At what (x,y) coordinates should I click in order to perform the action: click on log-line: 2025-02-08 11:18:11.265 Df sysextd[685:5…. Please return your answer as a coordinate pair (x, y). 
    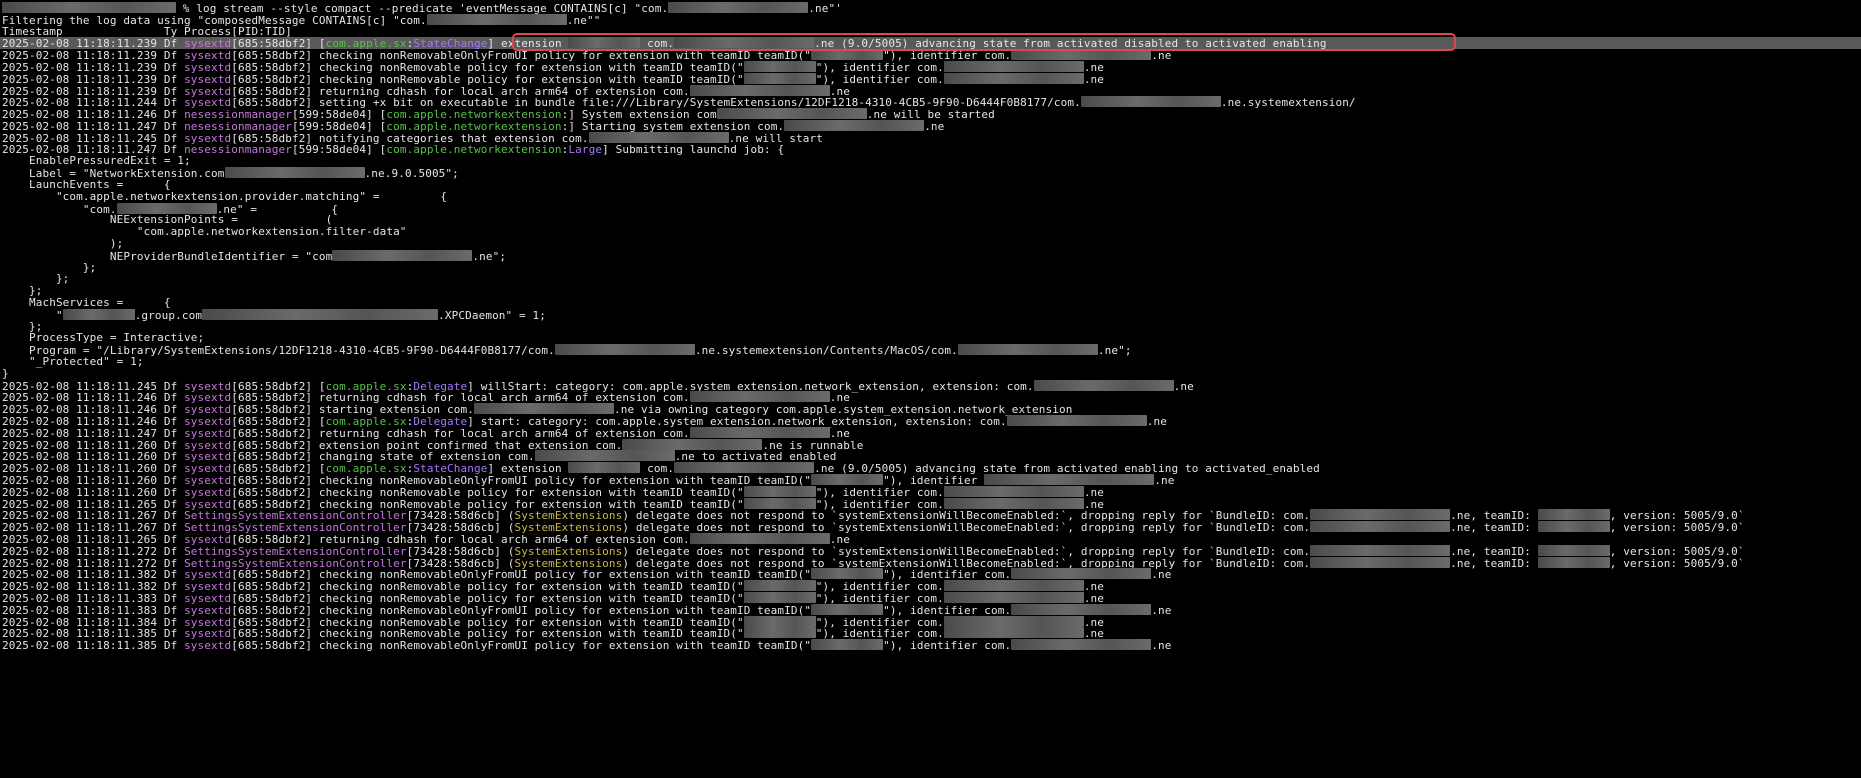
    Looking at the image, I should click on (553, 503).